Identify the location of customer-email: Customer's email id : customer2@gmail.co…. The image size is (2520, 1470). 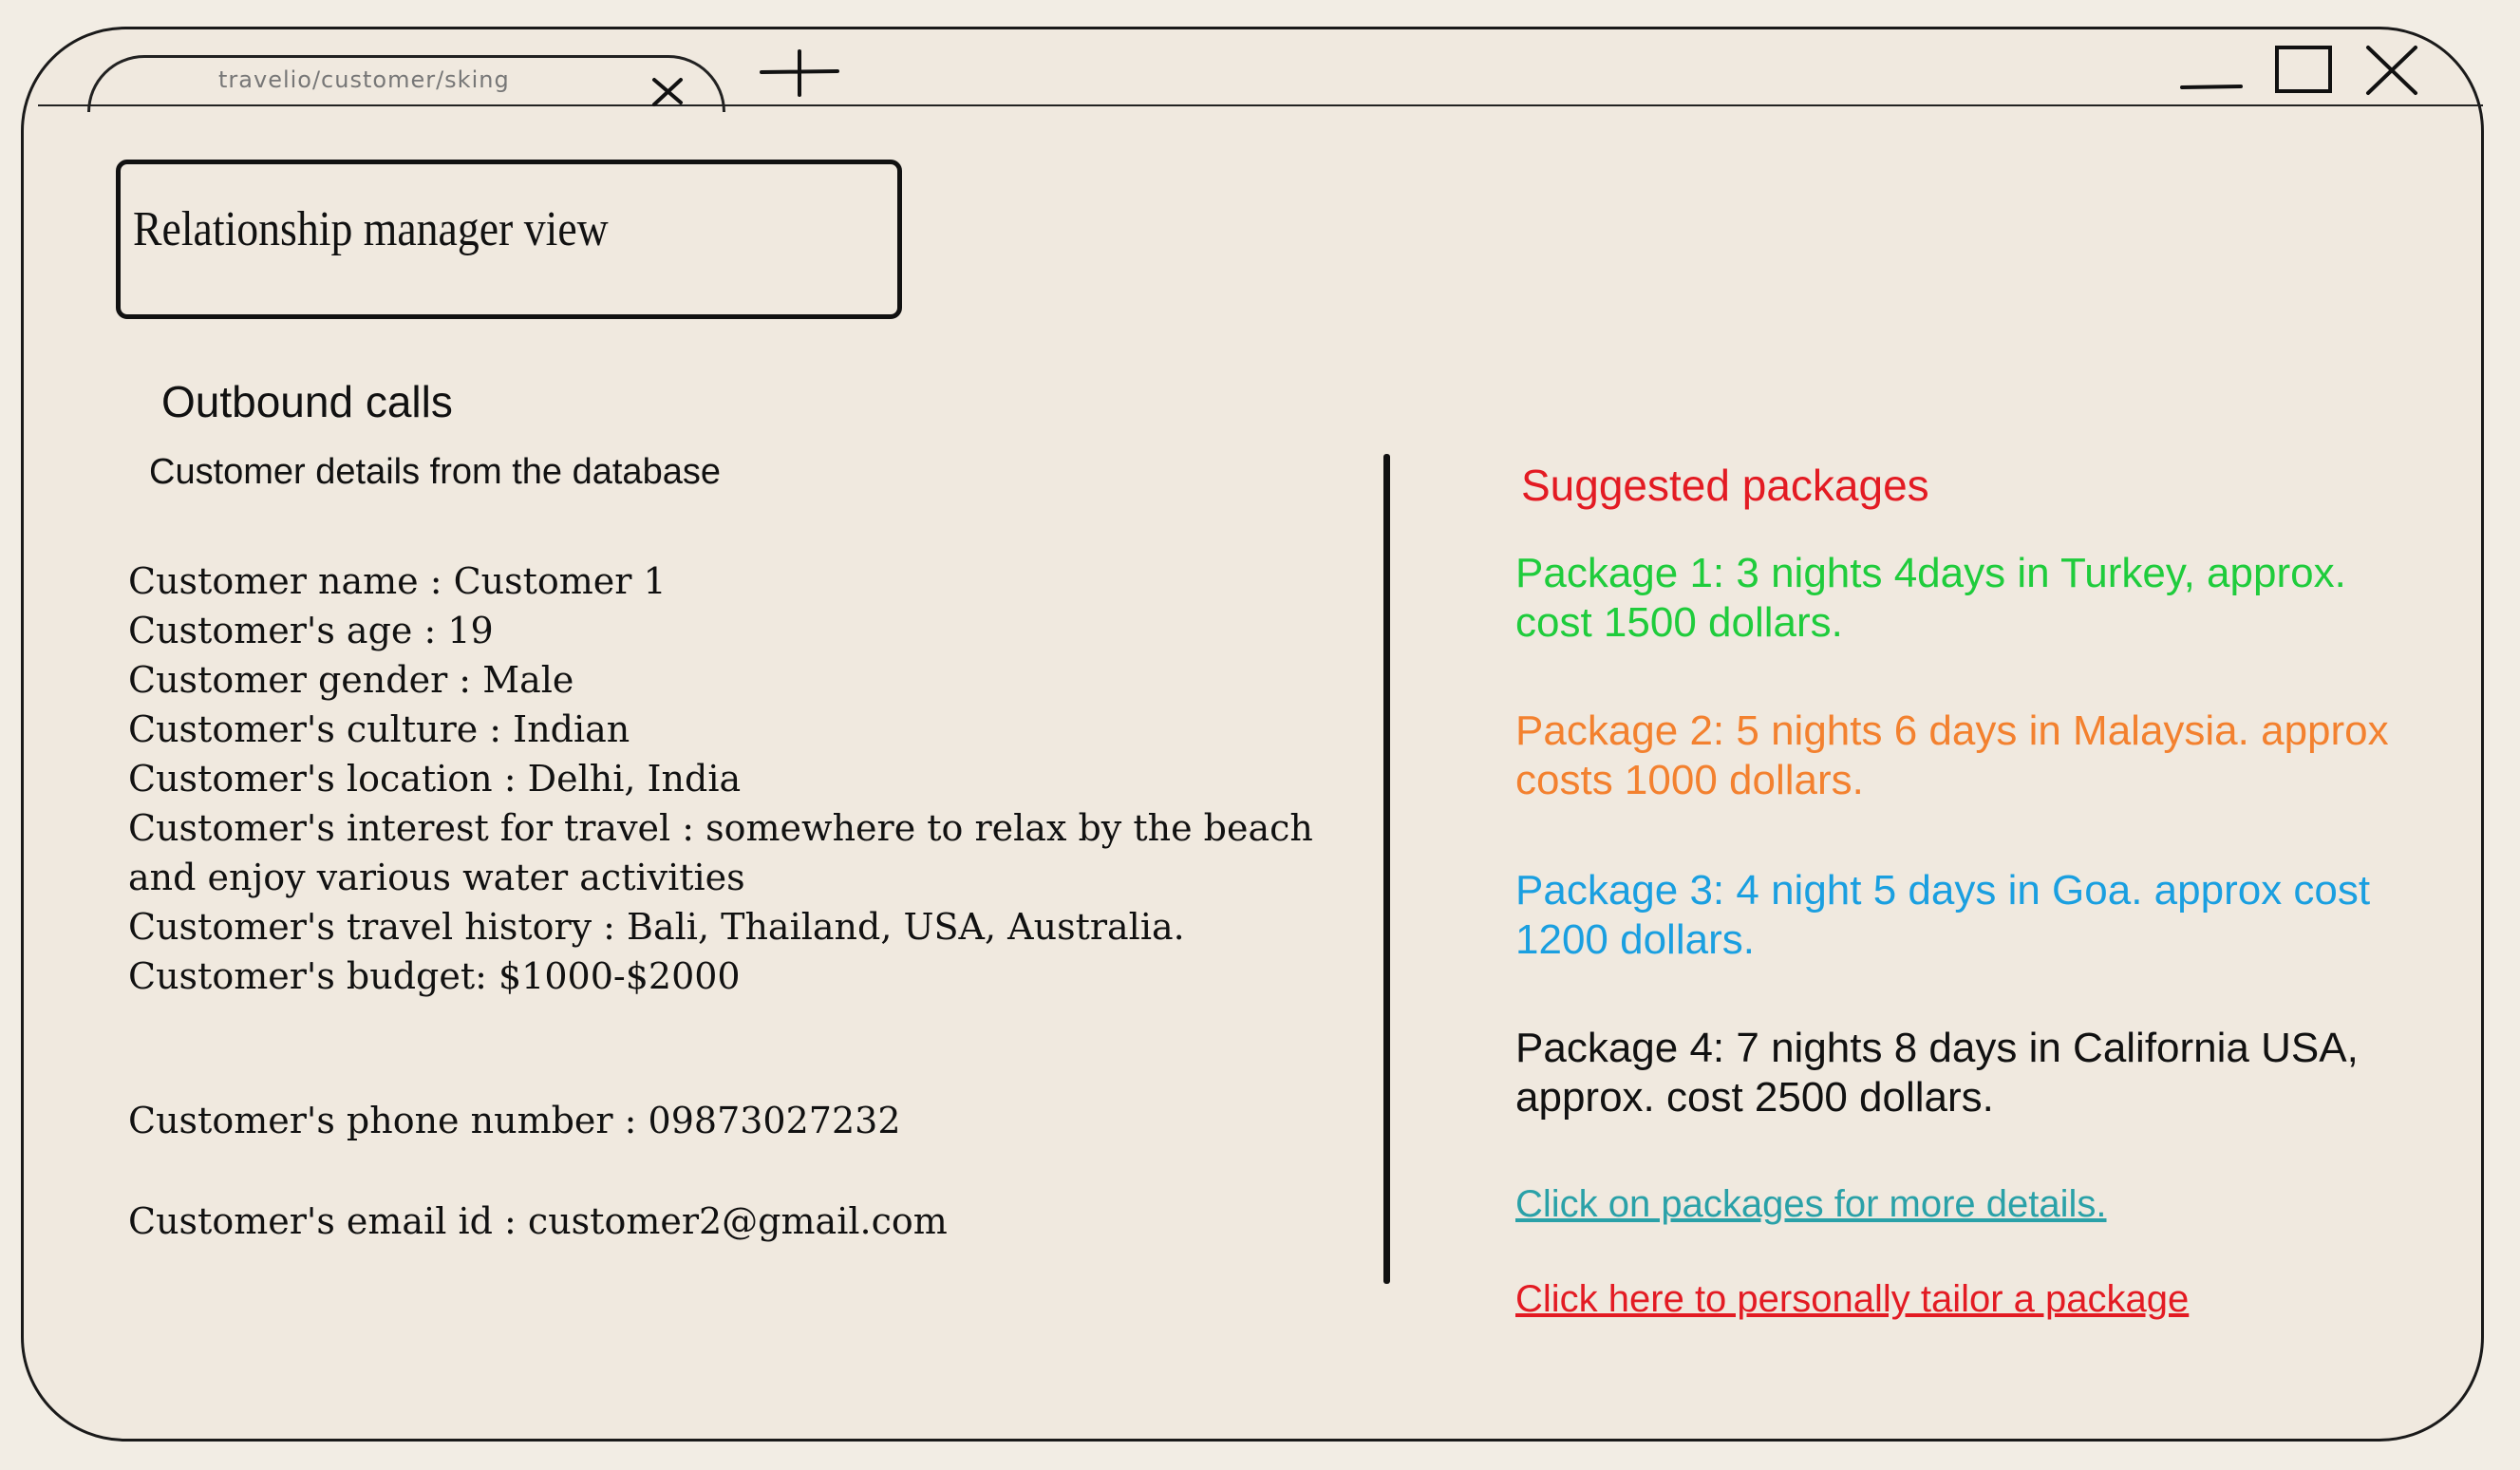
(538, 1221).